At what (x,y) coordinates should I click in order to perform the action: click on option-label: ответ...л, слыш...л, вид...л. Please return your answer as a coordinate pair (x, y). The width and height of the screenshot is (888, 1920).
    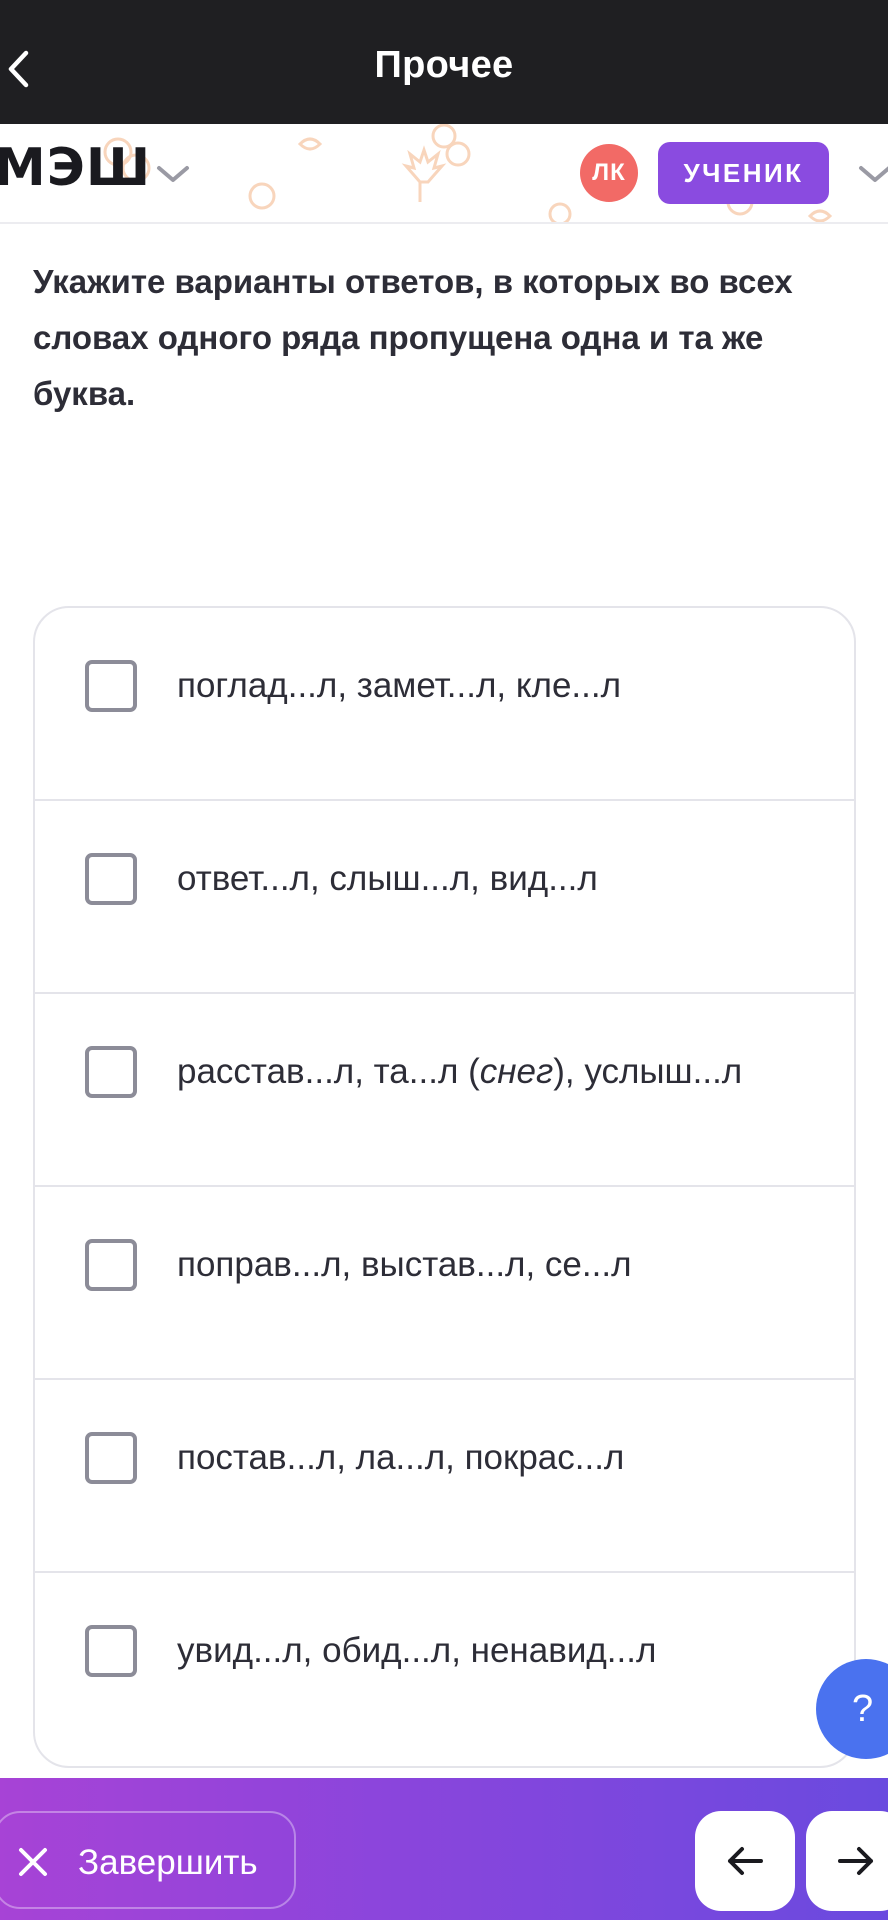
    Looking at the image, I should click on (387, 878).